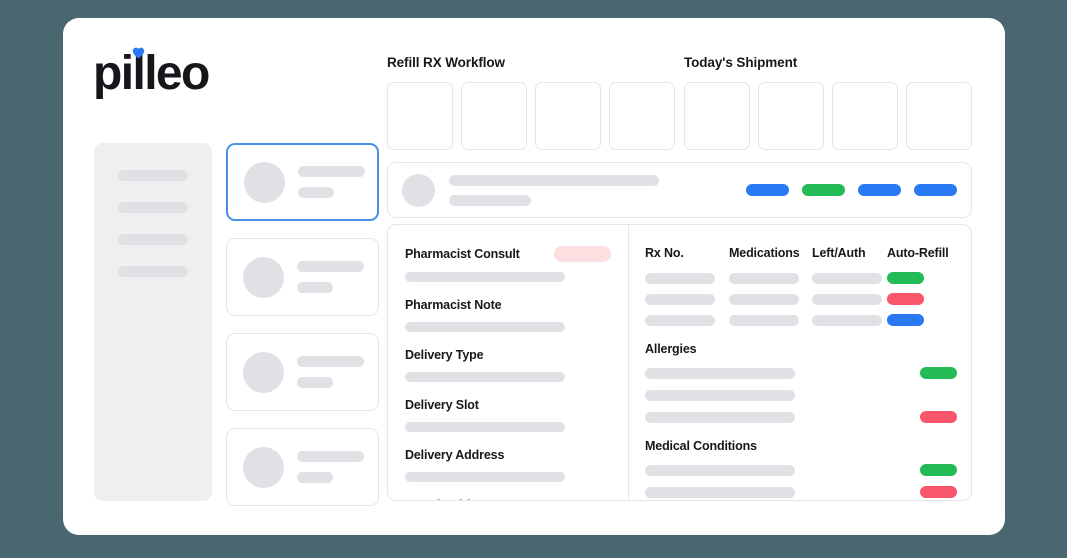 The height and width of the screenshot is (558, 1067). What do you see at coordinates (508, 305) in the screenshot?
I see `field-header: Pharmacist Note` at bounding box center [508, 305].